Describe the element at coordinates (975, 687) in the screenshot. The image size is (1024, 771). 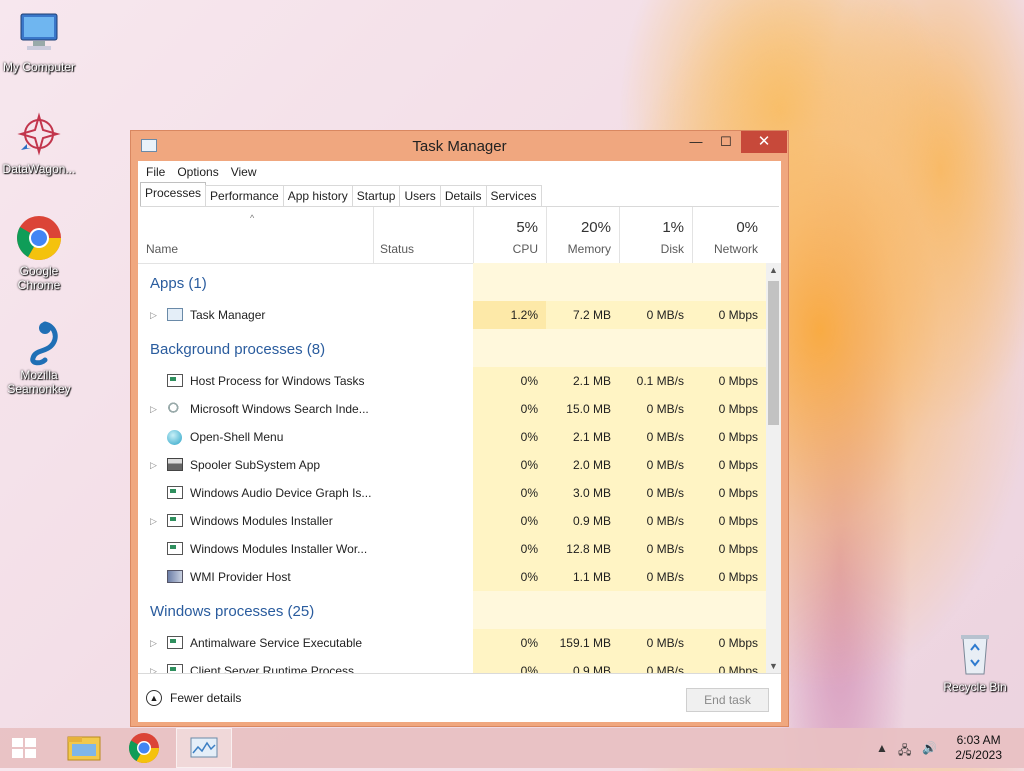
I see `desktop-icon-label: Recycle Bin` at that location.